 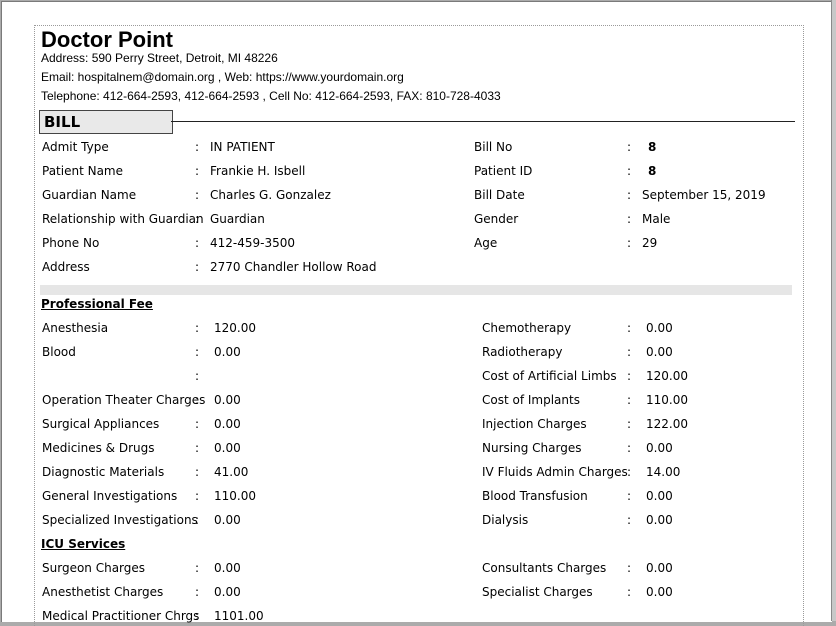 What do you see at coordinates (89, 195) in the screenshot?
I see `guardian-name-label: Guardian Name` at bounding box center [89, 195].